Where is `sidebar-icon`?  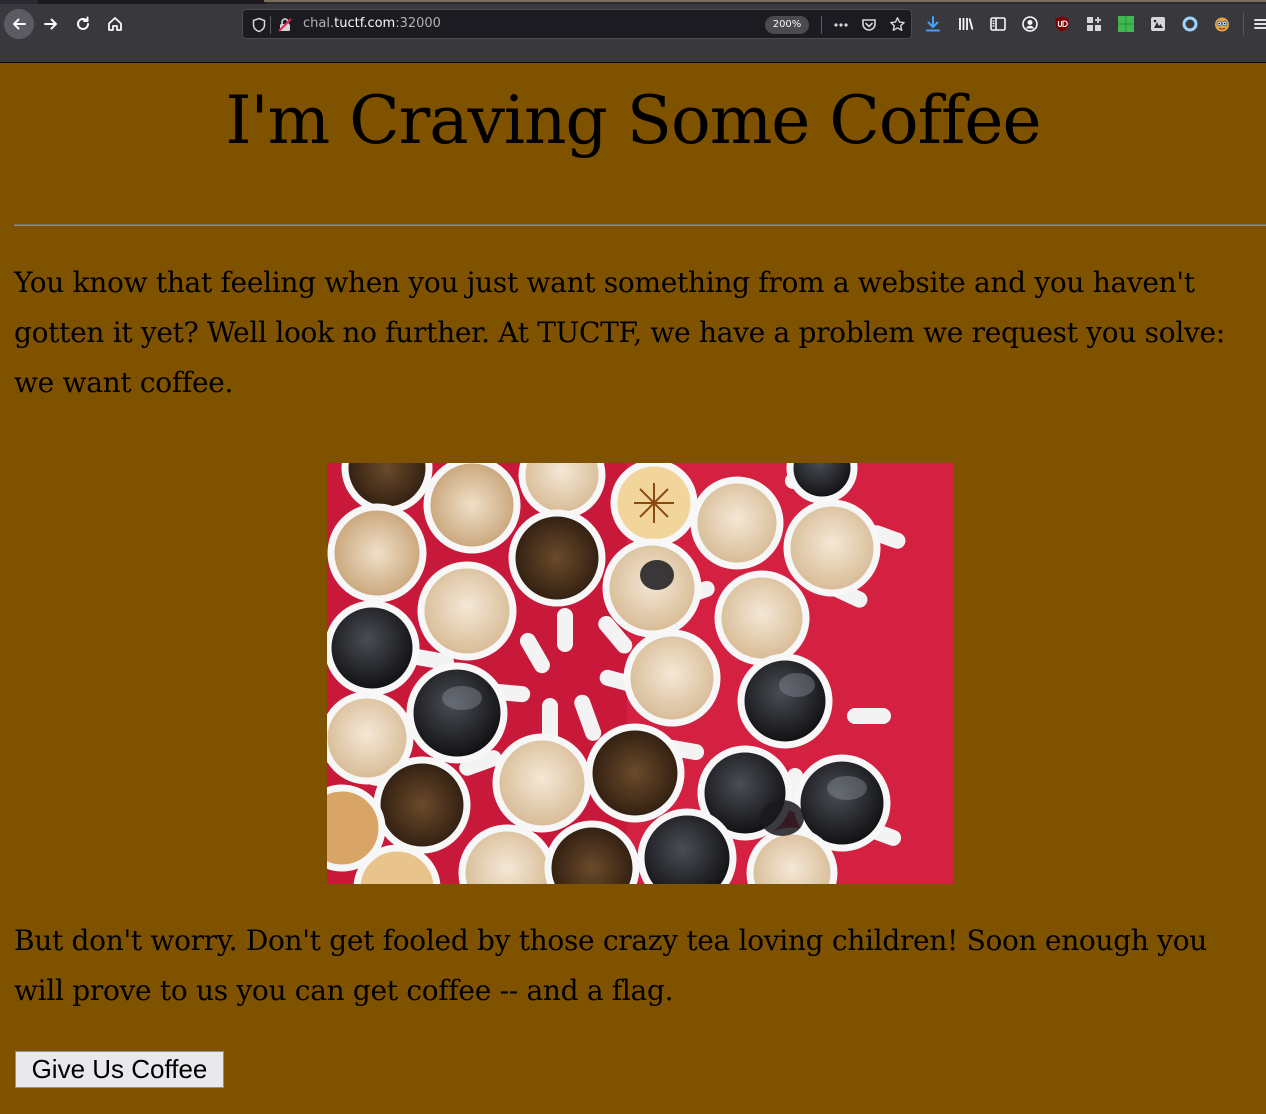 sidebar-icon is located at coordinates (998, 24).